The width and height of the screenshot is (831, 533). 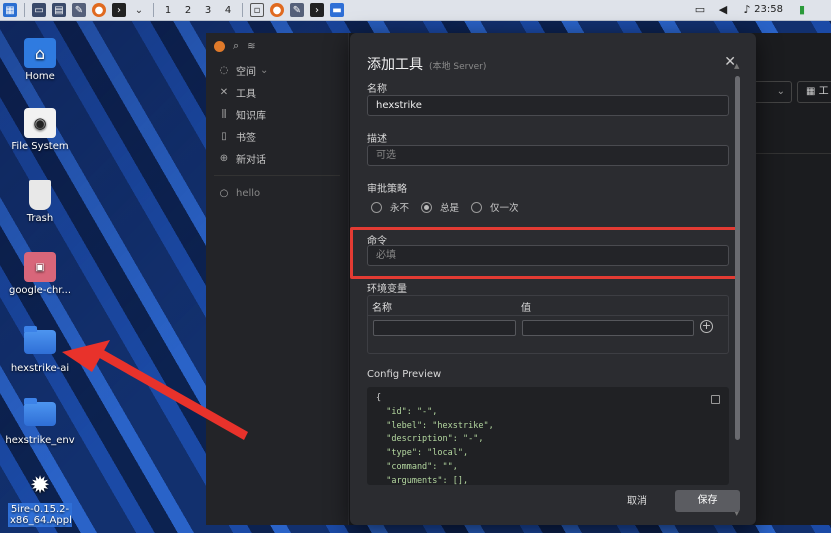 I want to click on arrow-shaft, so click(x=172, y=394).